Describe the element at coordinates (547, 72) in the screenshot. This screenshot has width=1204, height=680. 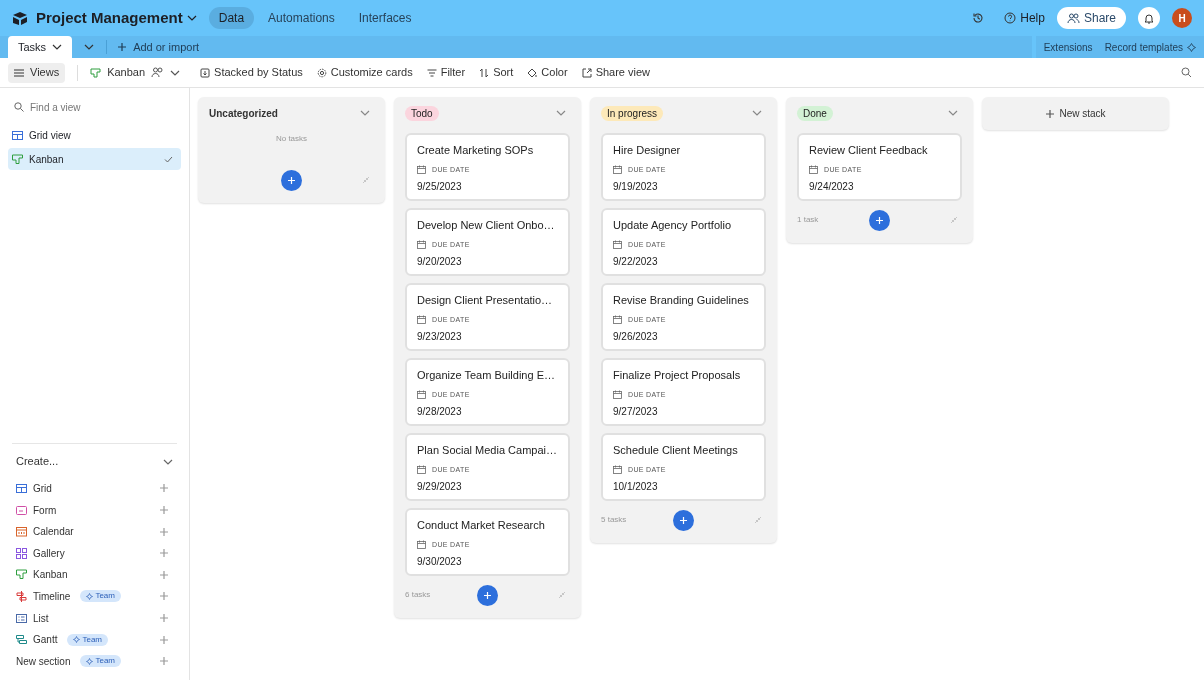
I see `color-button: Color` at that location.